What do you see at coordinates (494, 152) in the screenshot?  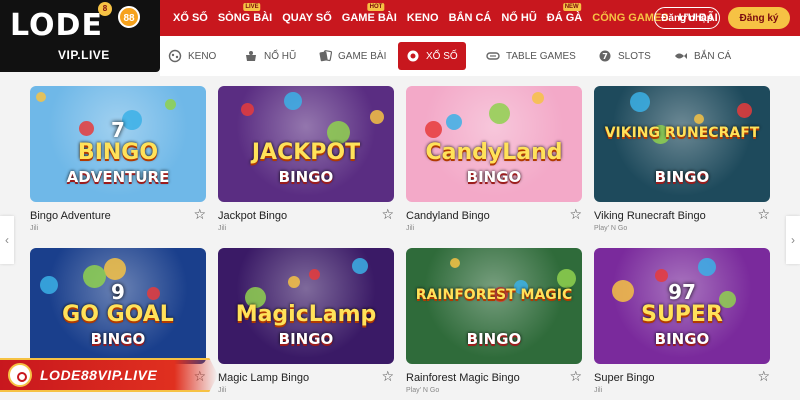 I see `game-art-title: CandyLand` at bounding box center [494, 152].